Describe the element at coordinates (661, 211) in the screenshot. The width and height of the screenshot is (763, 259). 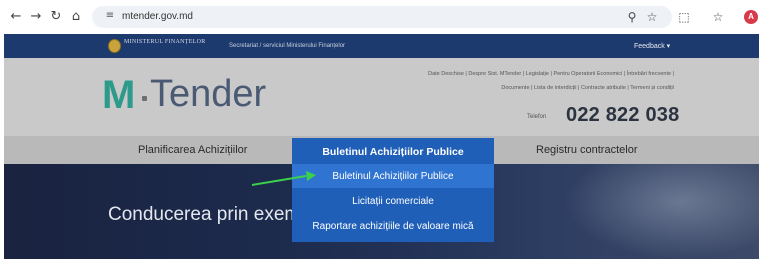
I see `hero-image` at that location.